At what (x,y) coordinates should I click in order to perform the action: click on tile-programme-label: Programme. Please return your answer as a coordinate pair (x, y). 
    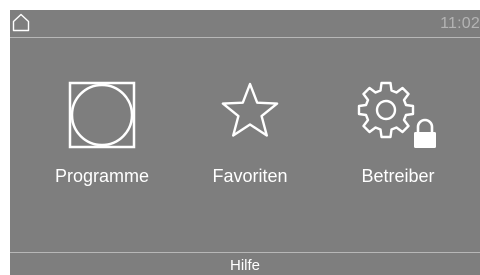
    Looking at the image, I should click on (102, 176).